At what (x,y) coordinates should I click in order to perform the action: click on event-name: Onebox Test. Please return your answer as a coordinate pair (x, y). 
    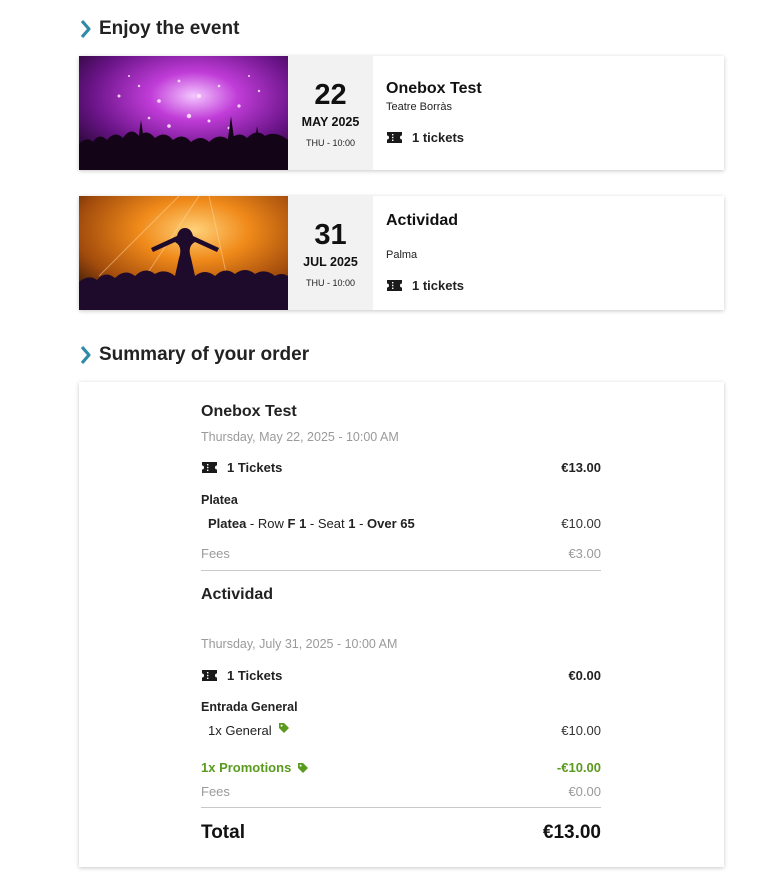
    Looking at the image, I should click on (434, 88).